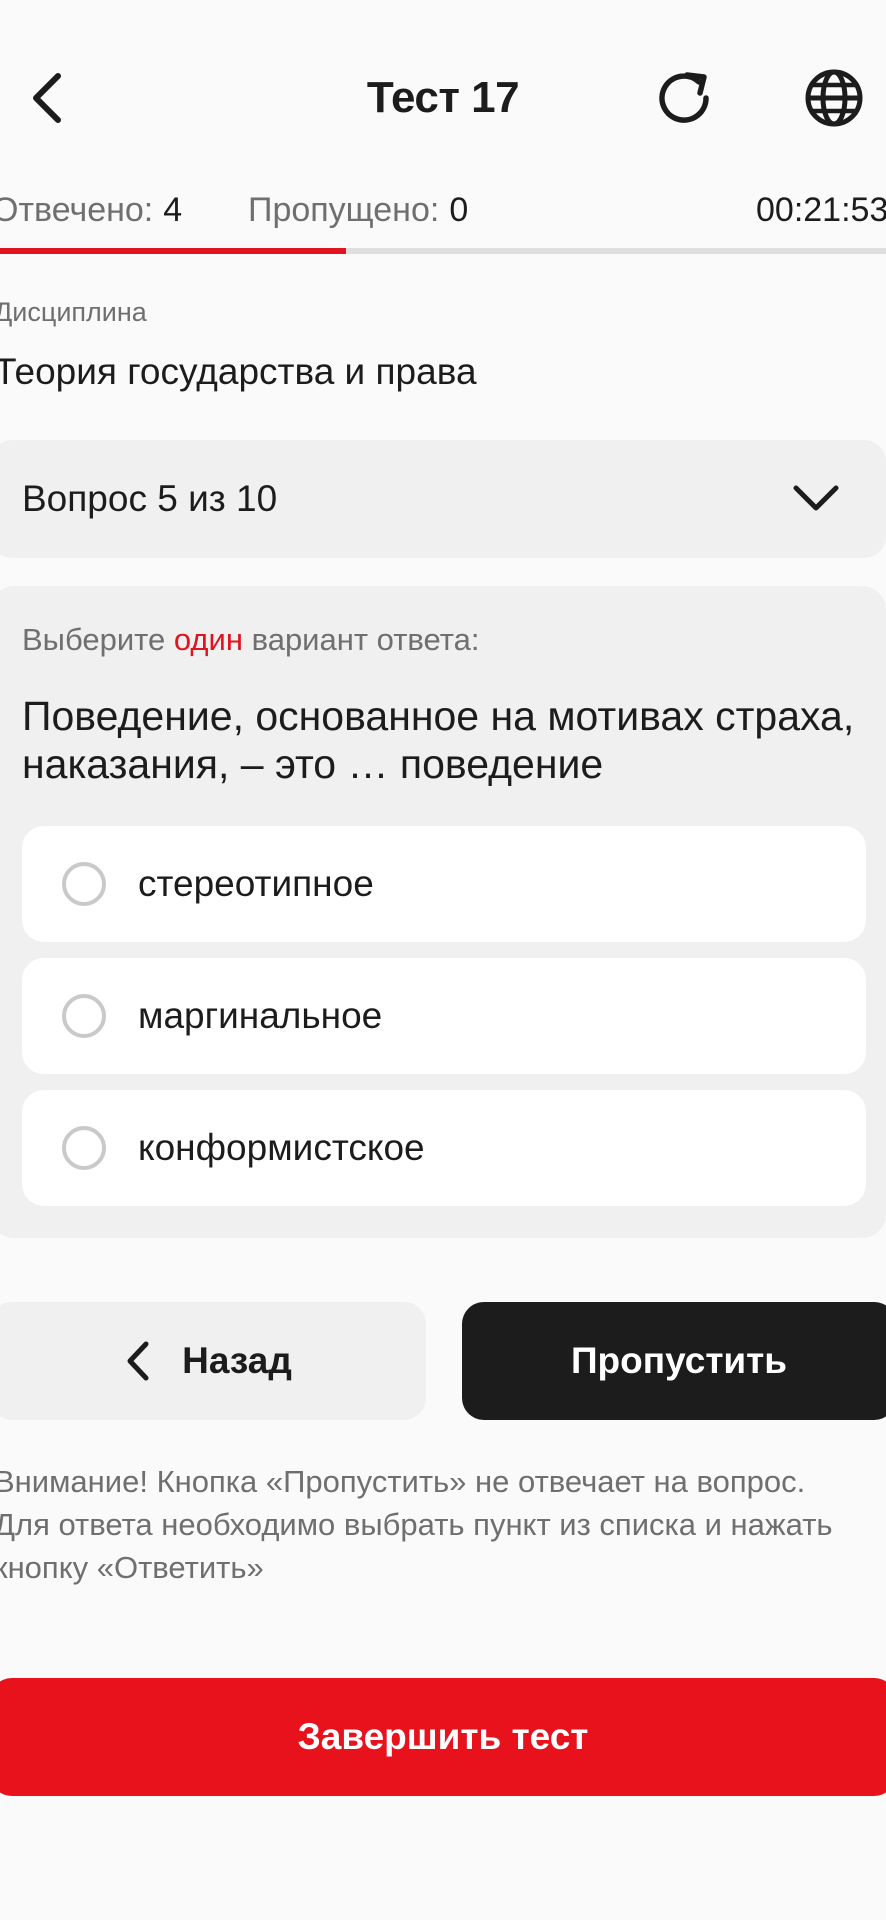 Image resolution: width=886 pixels, height=1920 pixels. I want to click on answered-count: 4, so click(173, 210).